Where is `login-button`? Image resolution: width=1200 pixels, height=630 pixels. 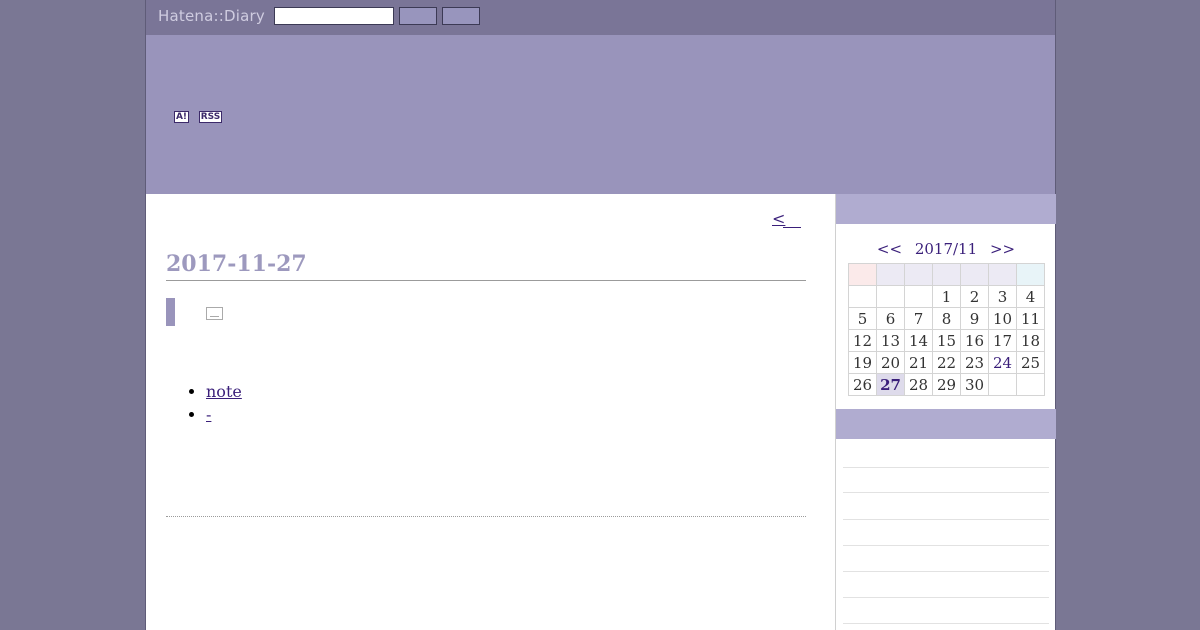
login-button is located at coordinates (461, 16).